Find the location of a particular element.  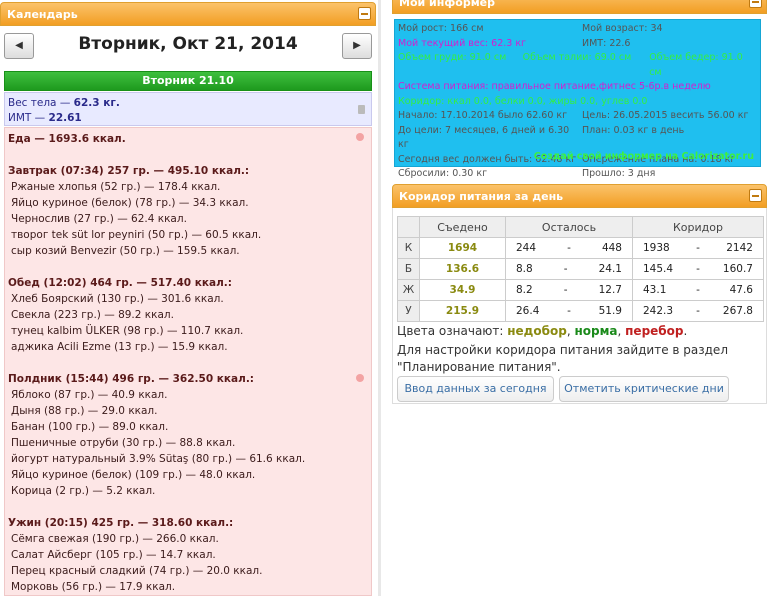

corridor-range: 1938-2142 is located at coordinates (698, 248).